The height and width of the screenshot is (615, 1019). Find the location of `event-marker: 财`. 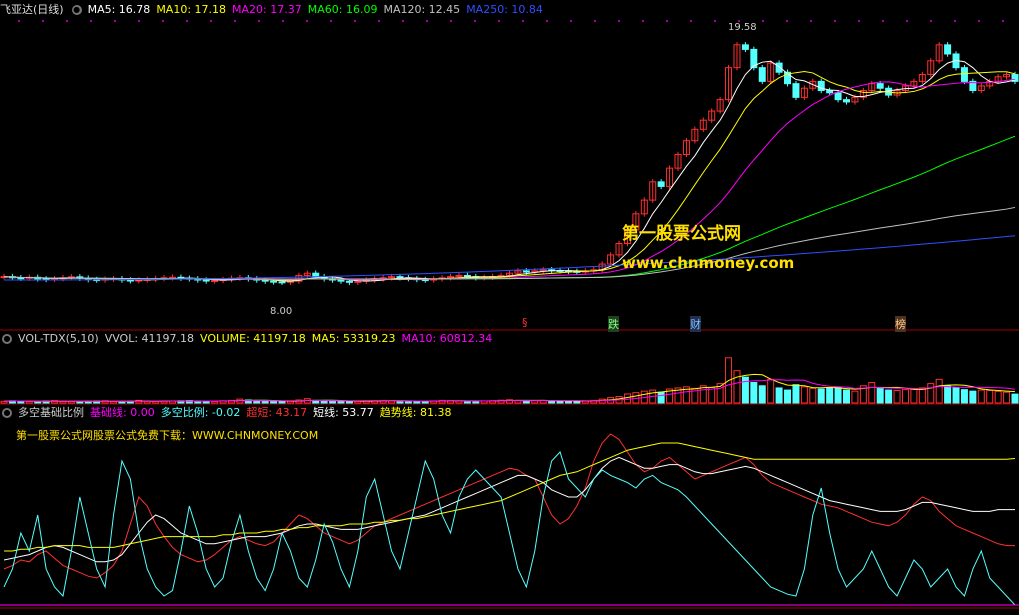

event-marker: 财 is located at coordinates (695, 324).